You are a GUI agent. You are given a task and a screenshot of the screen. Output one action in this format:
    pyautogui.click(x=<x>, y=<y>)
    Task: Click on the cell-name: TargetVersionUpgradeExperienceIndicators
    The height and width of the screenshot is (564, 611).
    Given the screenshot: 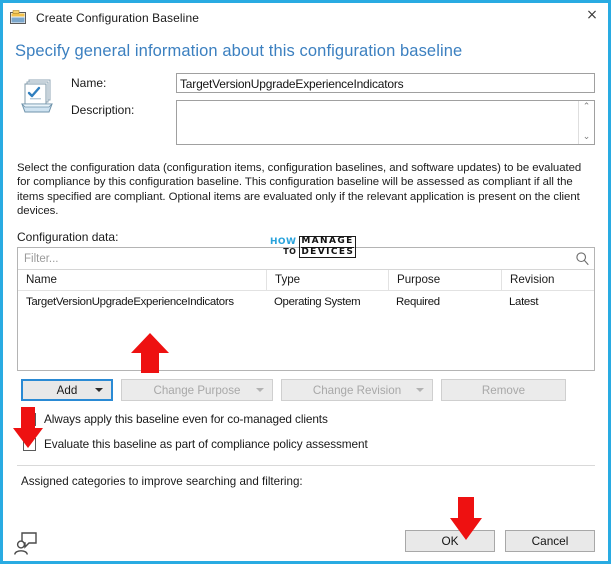 What is the action you would take?
    pyautogui.click(x=130, y=302)
    